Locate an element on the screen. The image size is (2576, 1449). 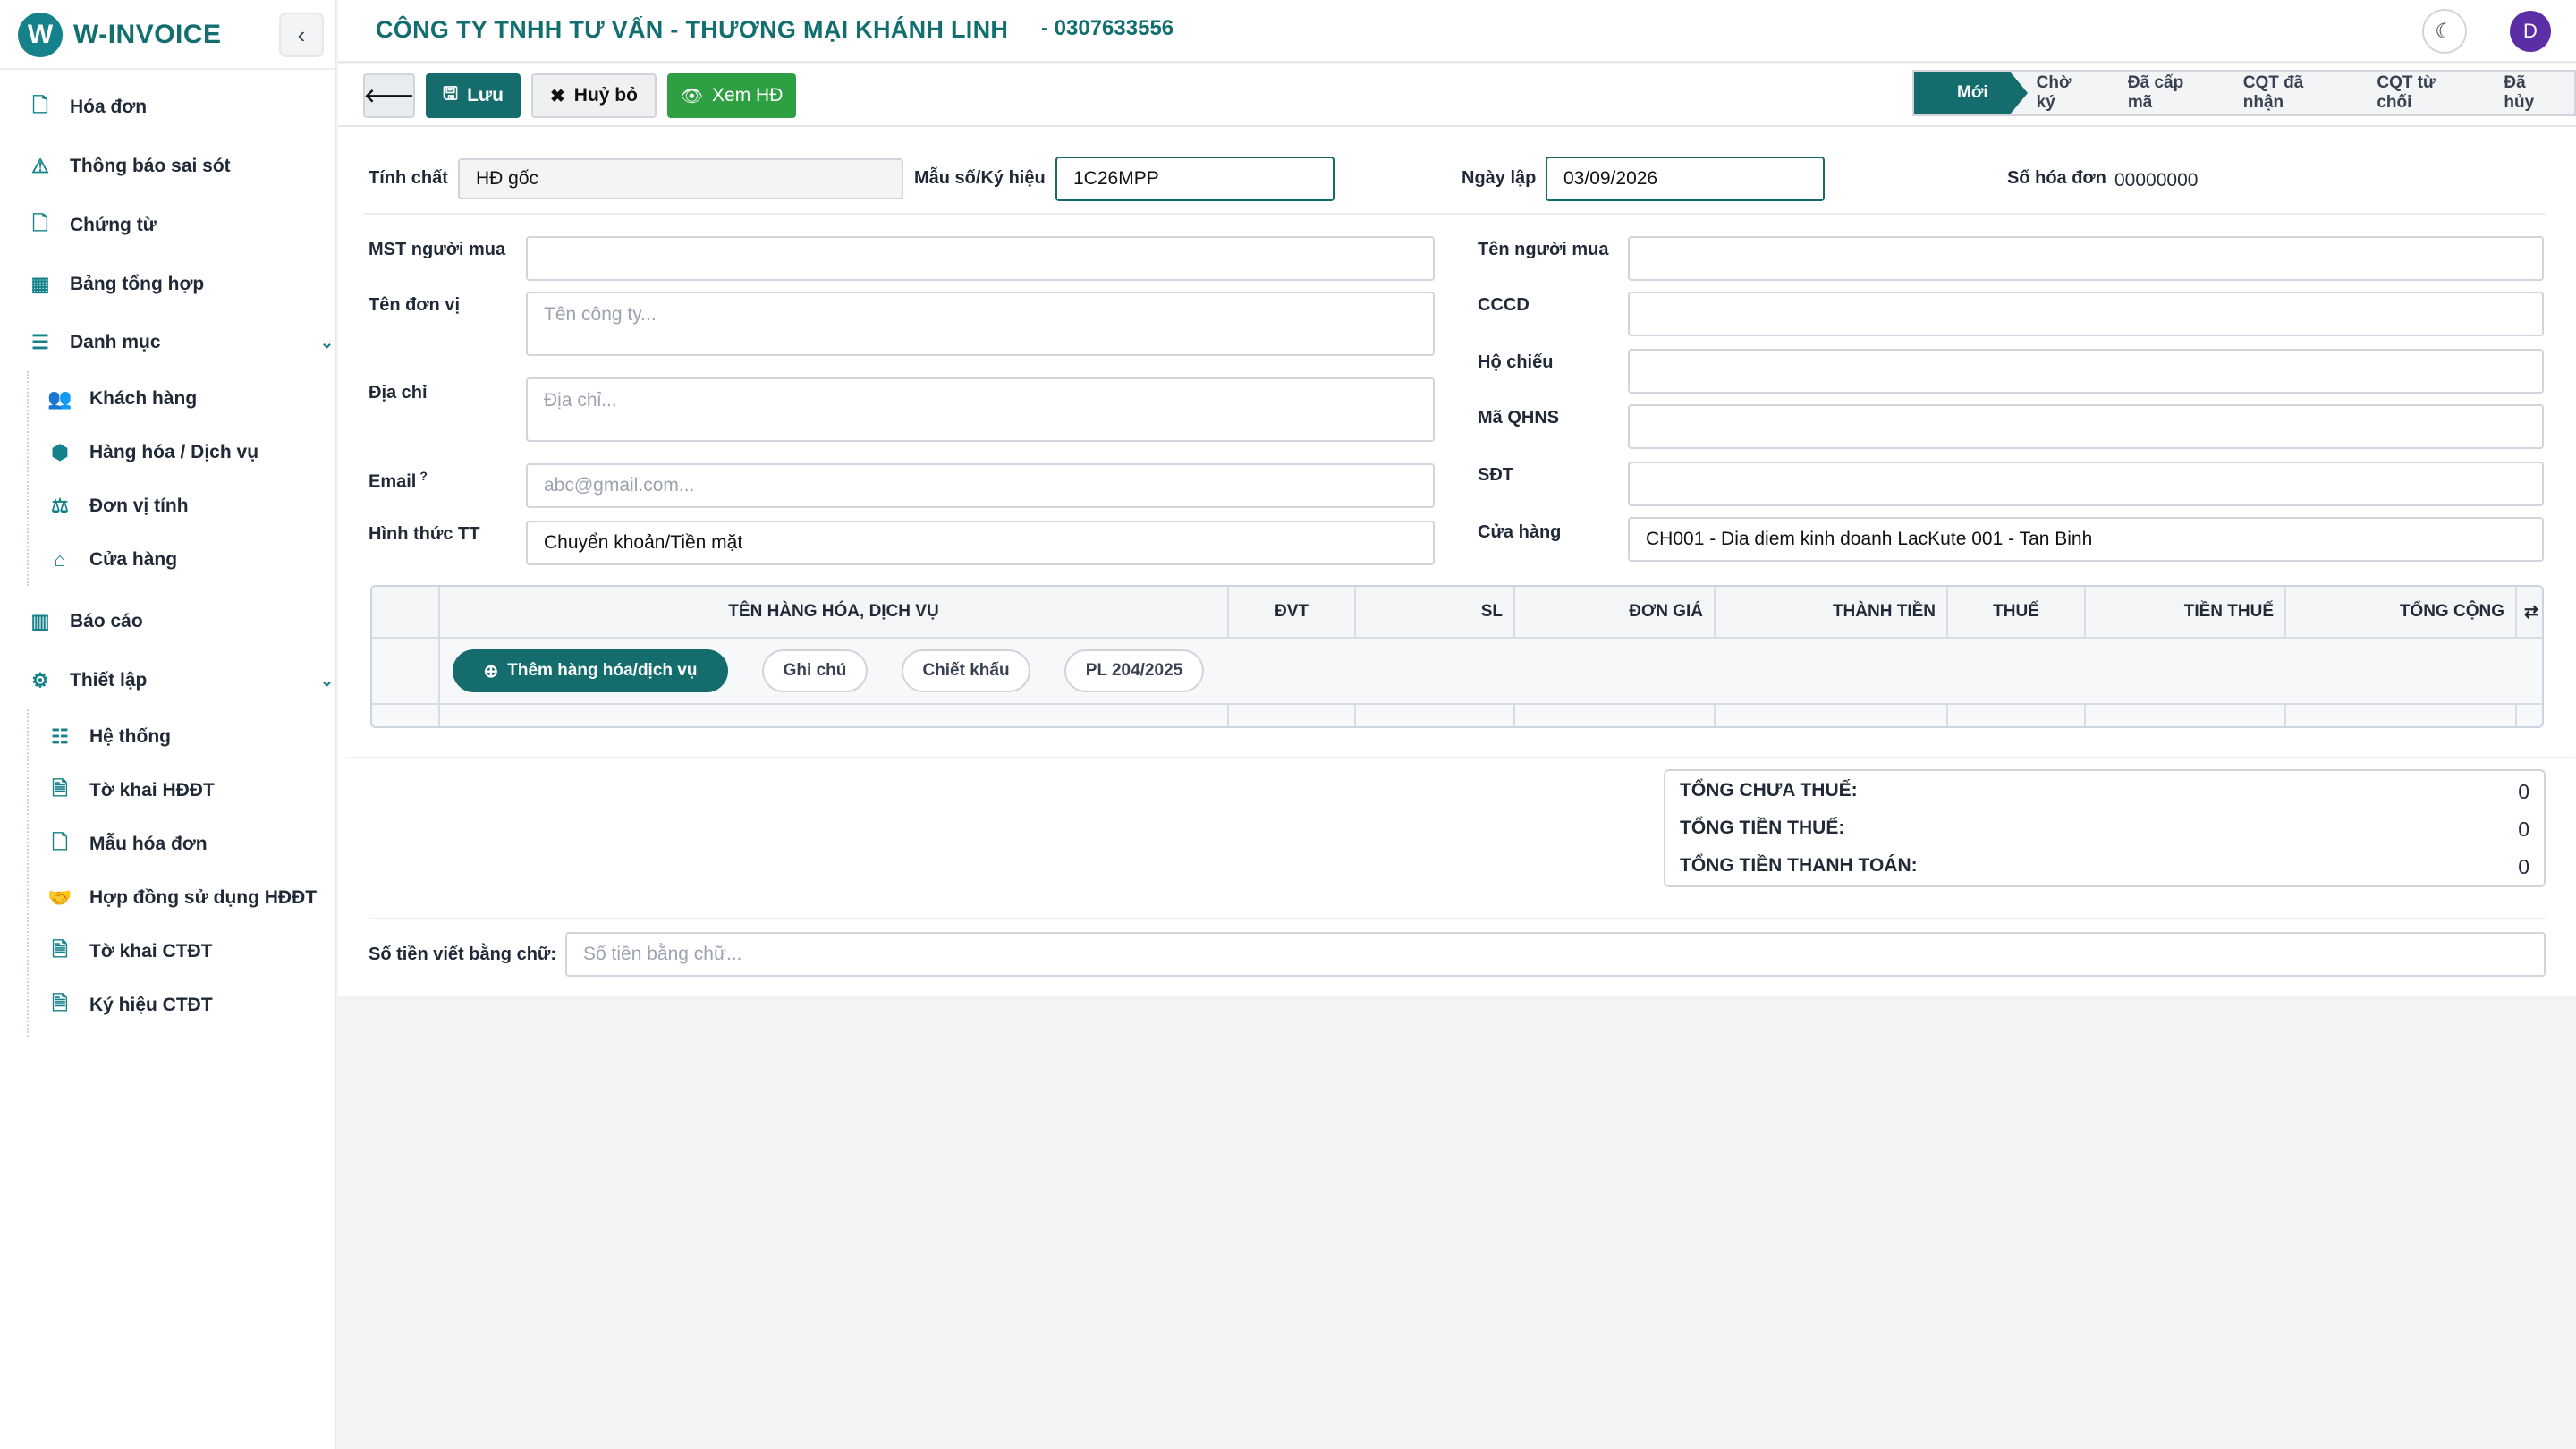
ho-chieu-label: Hộ chiếu is located at coordinates (1516, 362).